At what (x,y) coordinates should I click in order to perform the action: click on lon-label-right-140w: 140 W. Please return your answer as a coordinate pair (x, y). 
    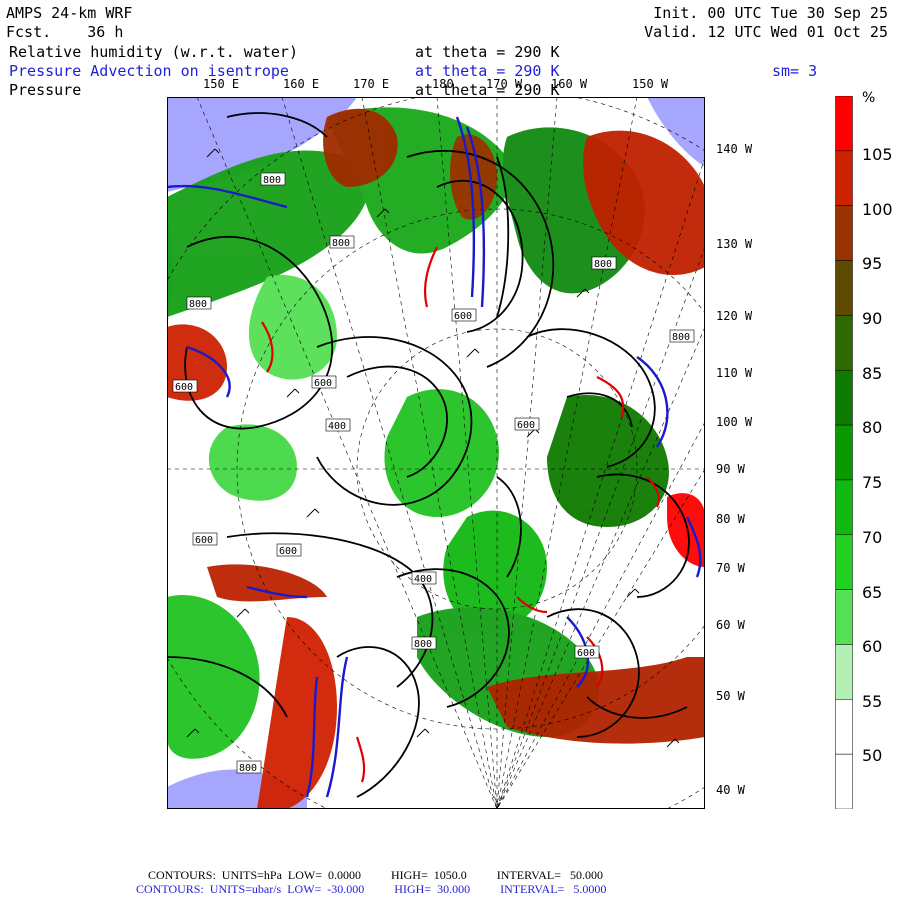
    Looking at the image, I should click on (734, 149).